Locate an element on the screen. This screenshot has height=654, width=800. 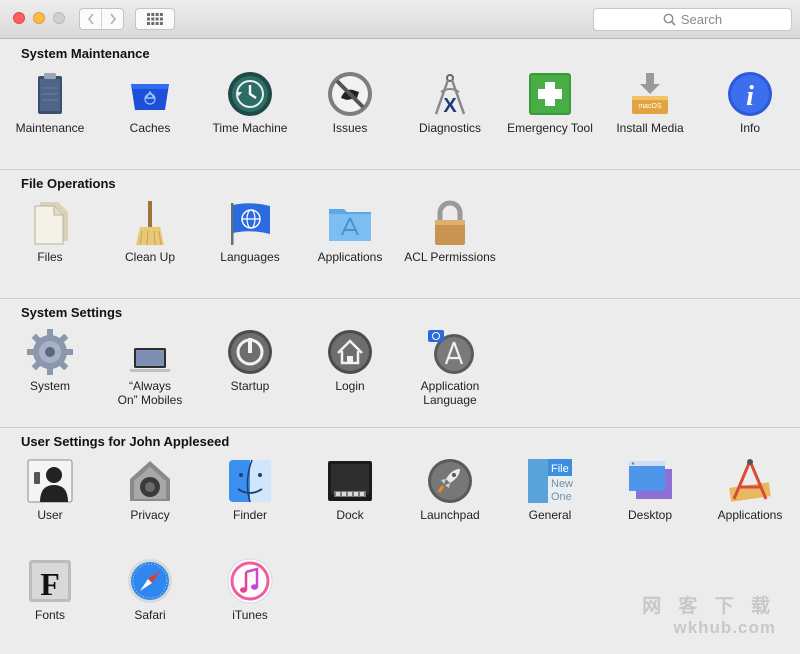
watermark-url: wkhub.com is located at coordinates (724, 627).